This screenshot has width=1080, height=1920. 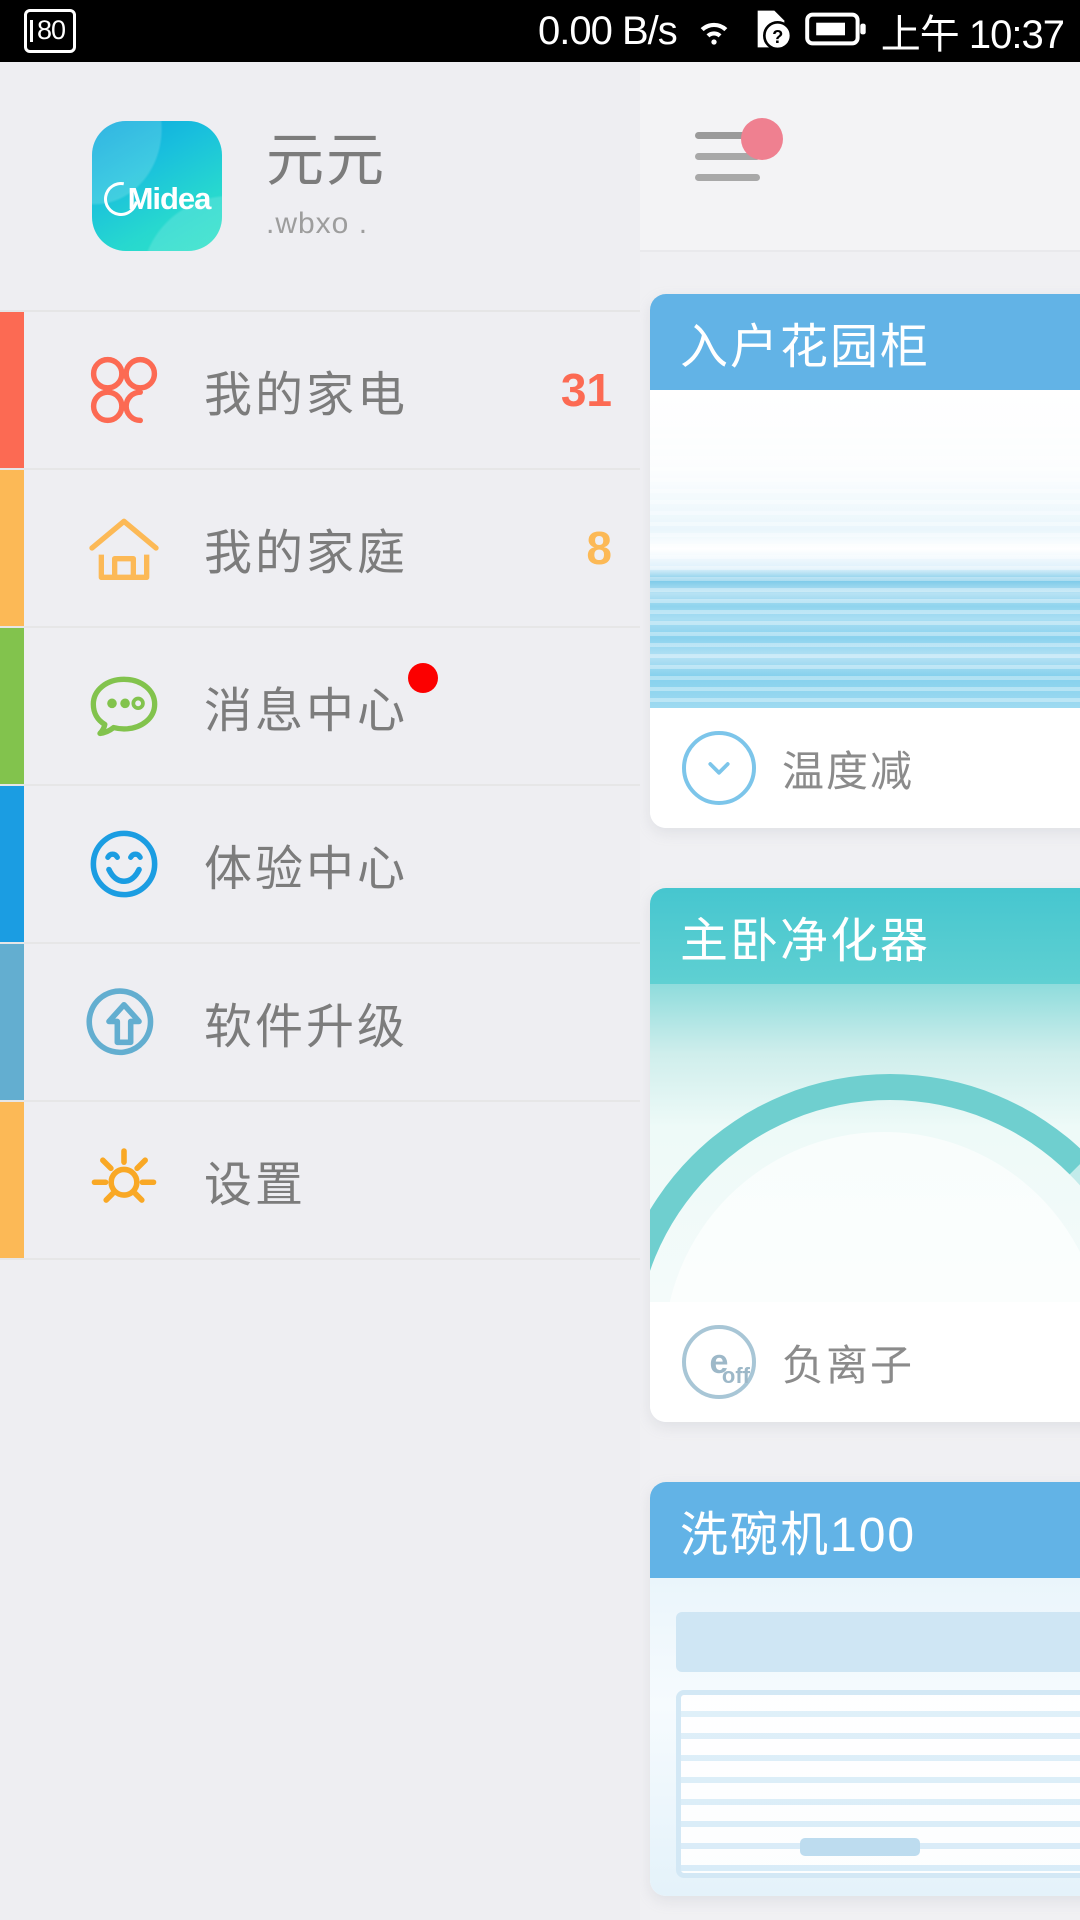 I want to click on chat-bubble-icon, so click(x=124, y=706).